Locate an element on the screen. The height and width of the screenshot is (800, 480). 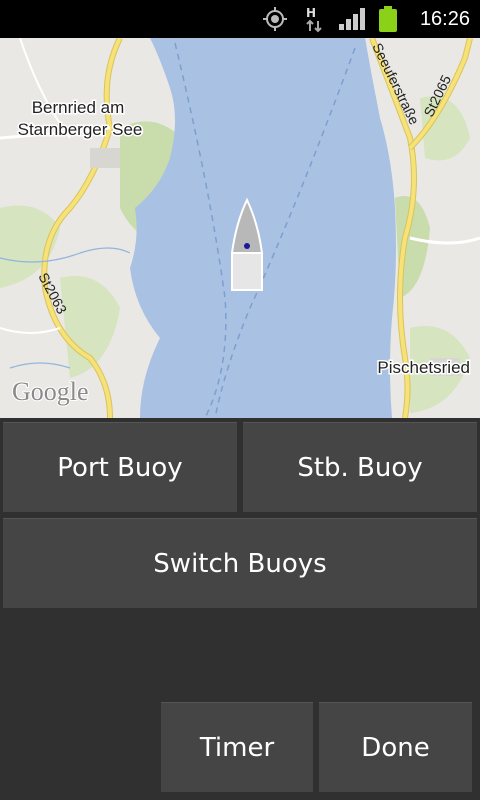
stb-buoy-button: Stb. Buoy is located at coordinates (360, 467).